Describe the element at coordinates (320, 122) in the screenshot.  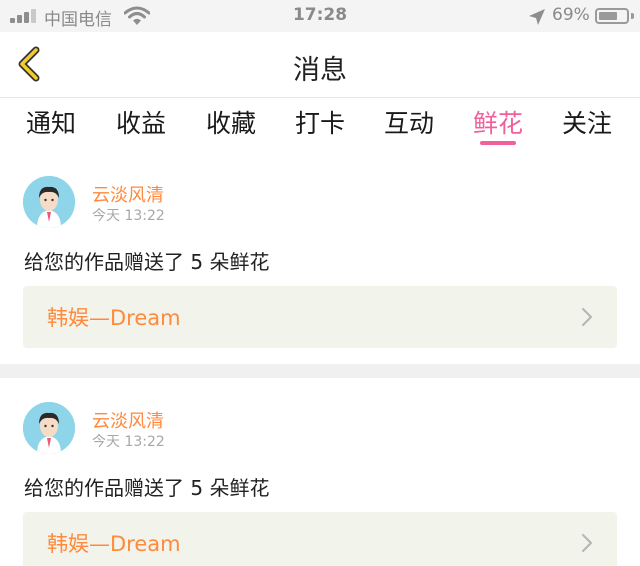
I see `tab-checkin: 打卡` at that location.